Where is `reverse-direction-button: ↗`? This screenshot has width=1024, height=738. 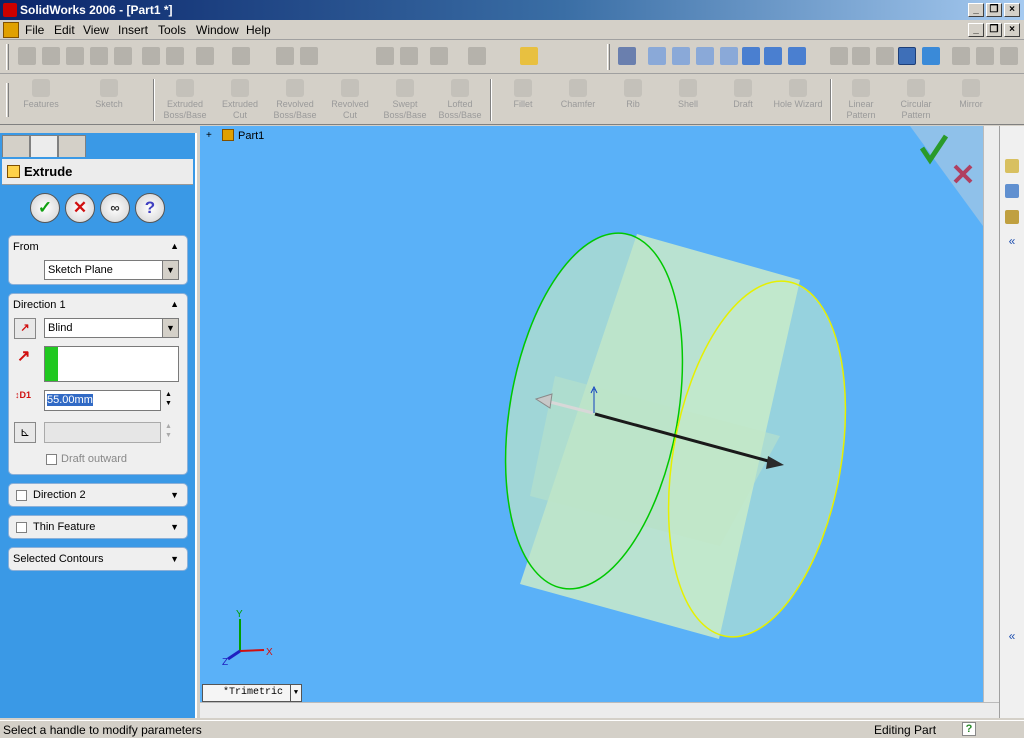
reverse-direction-button: ↗ is located at coordinates (25, 328).